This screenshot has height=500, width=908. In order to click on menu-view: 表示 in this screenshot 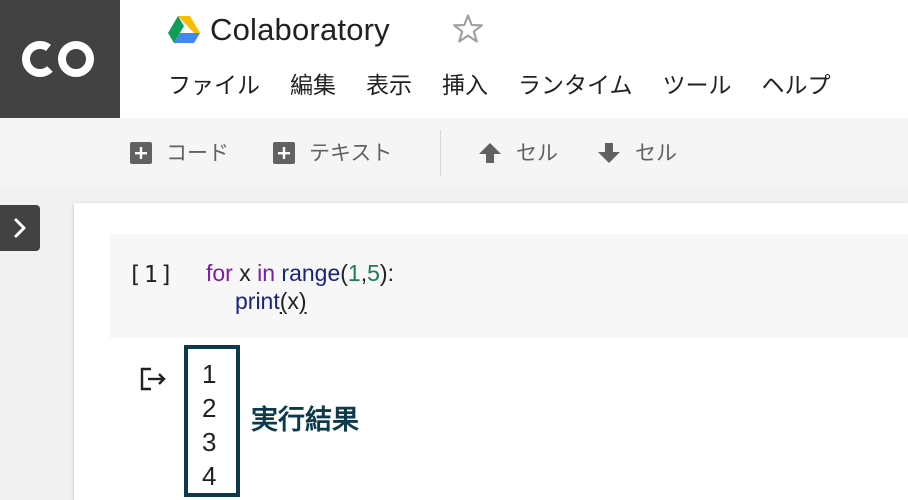, I will do `click(389, 86)`.